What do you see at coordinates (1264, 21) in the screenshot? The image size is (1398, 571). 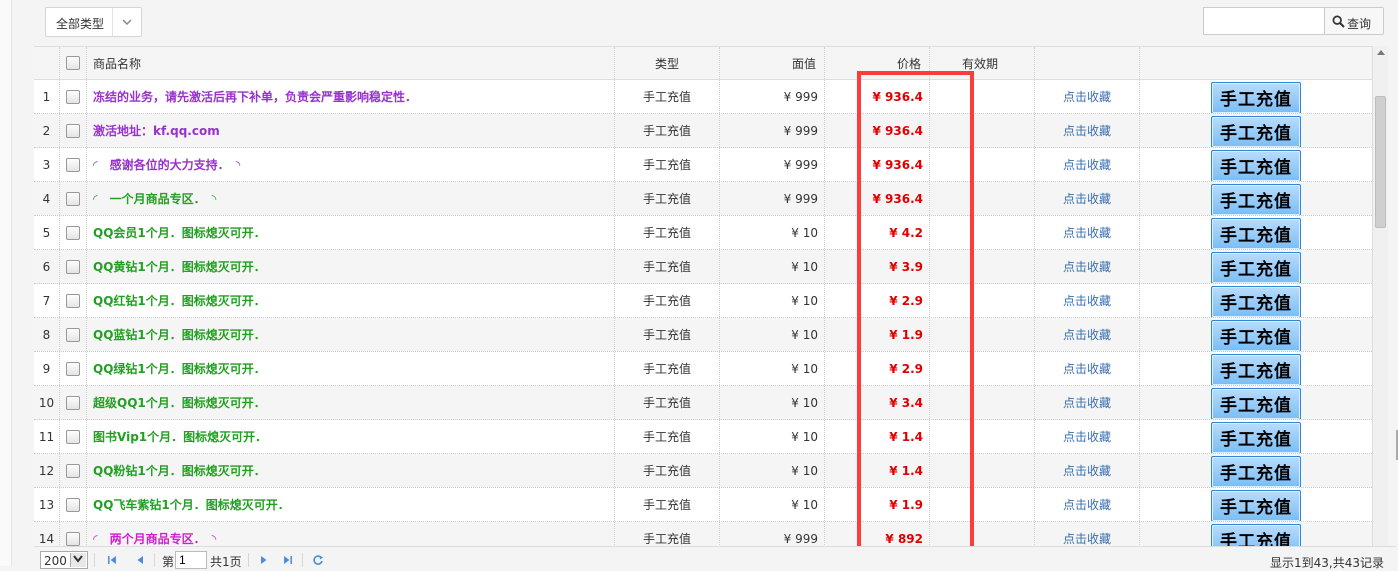 I see `search-input` at bounding box center [1264, 21].